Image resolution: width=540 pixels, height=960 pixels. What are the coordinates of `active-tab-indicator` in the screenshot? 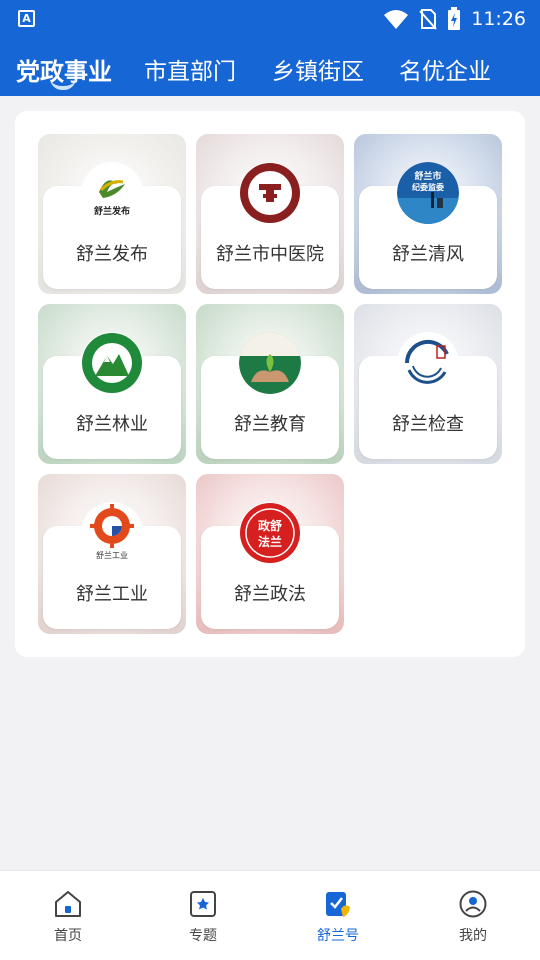 It's located at (63, 84).